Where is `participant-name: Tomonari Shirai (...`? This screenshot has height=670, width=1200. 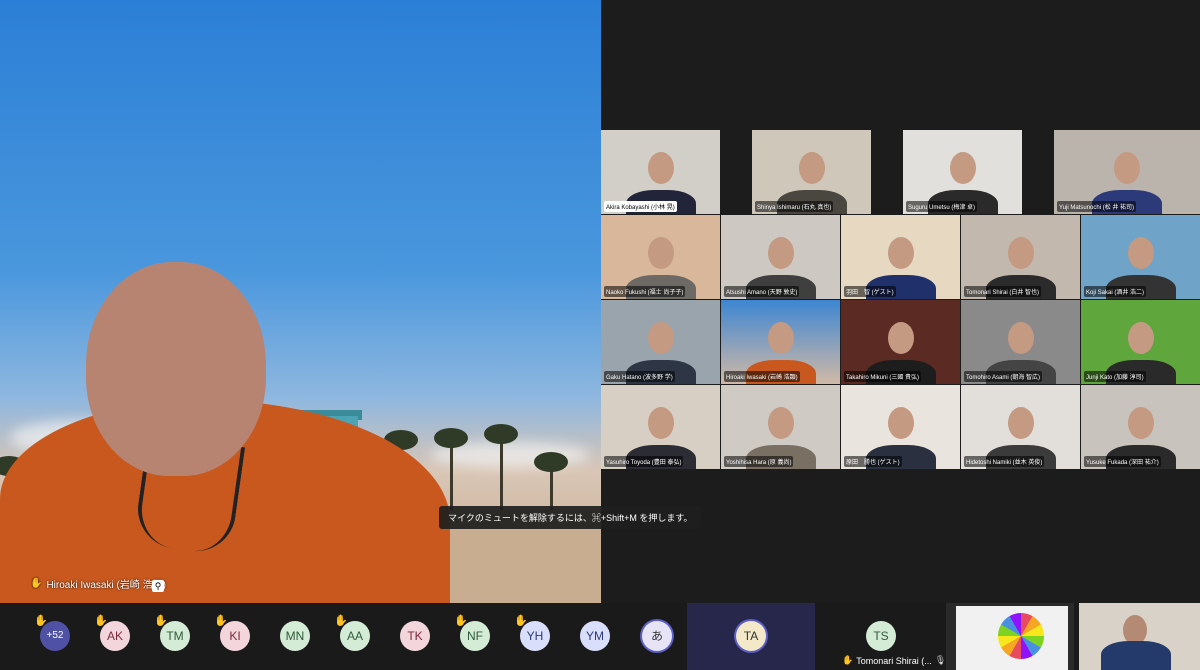
participant-name: Tomonari Shirai (... is located at coordinates (894, 660).